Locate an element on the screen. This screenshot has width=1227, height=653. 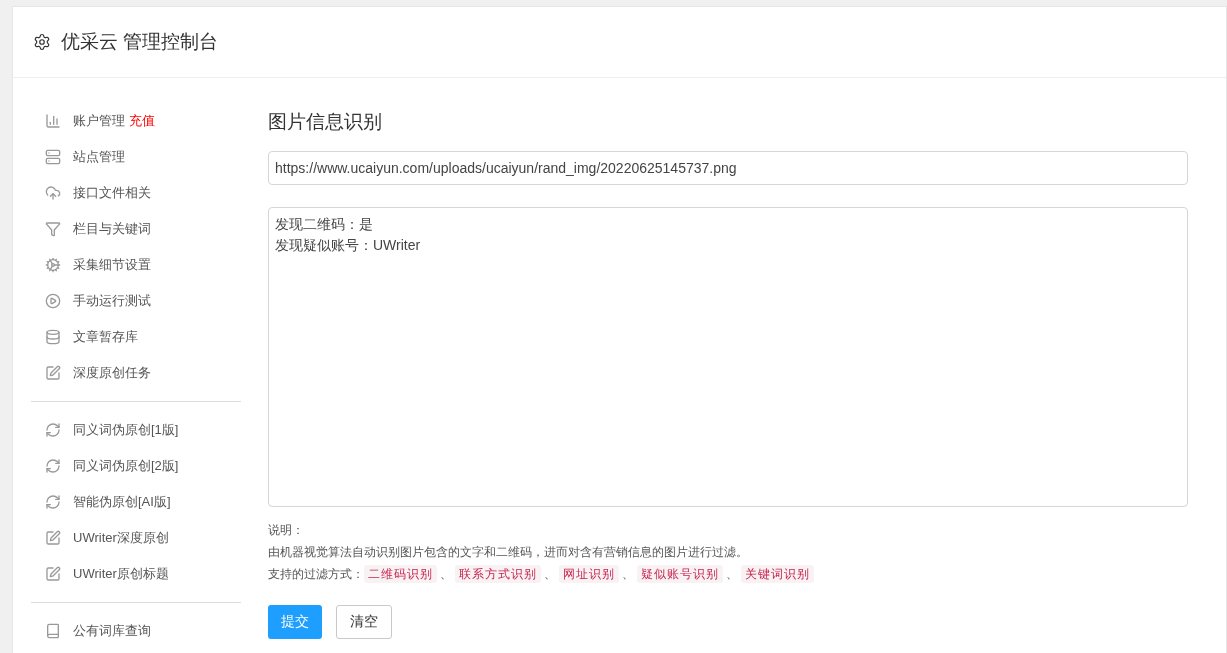
header-title: 优采云 管理控制台 is located at coordinates (140, 41).